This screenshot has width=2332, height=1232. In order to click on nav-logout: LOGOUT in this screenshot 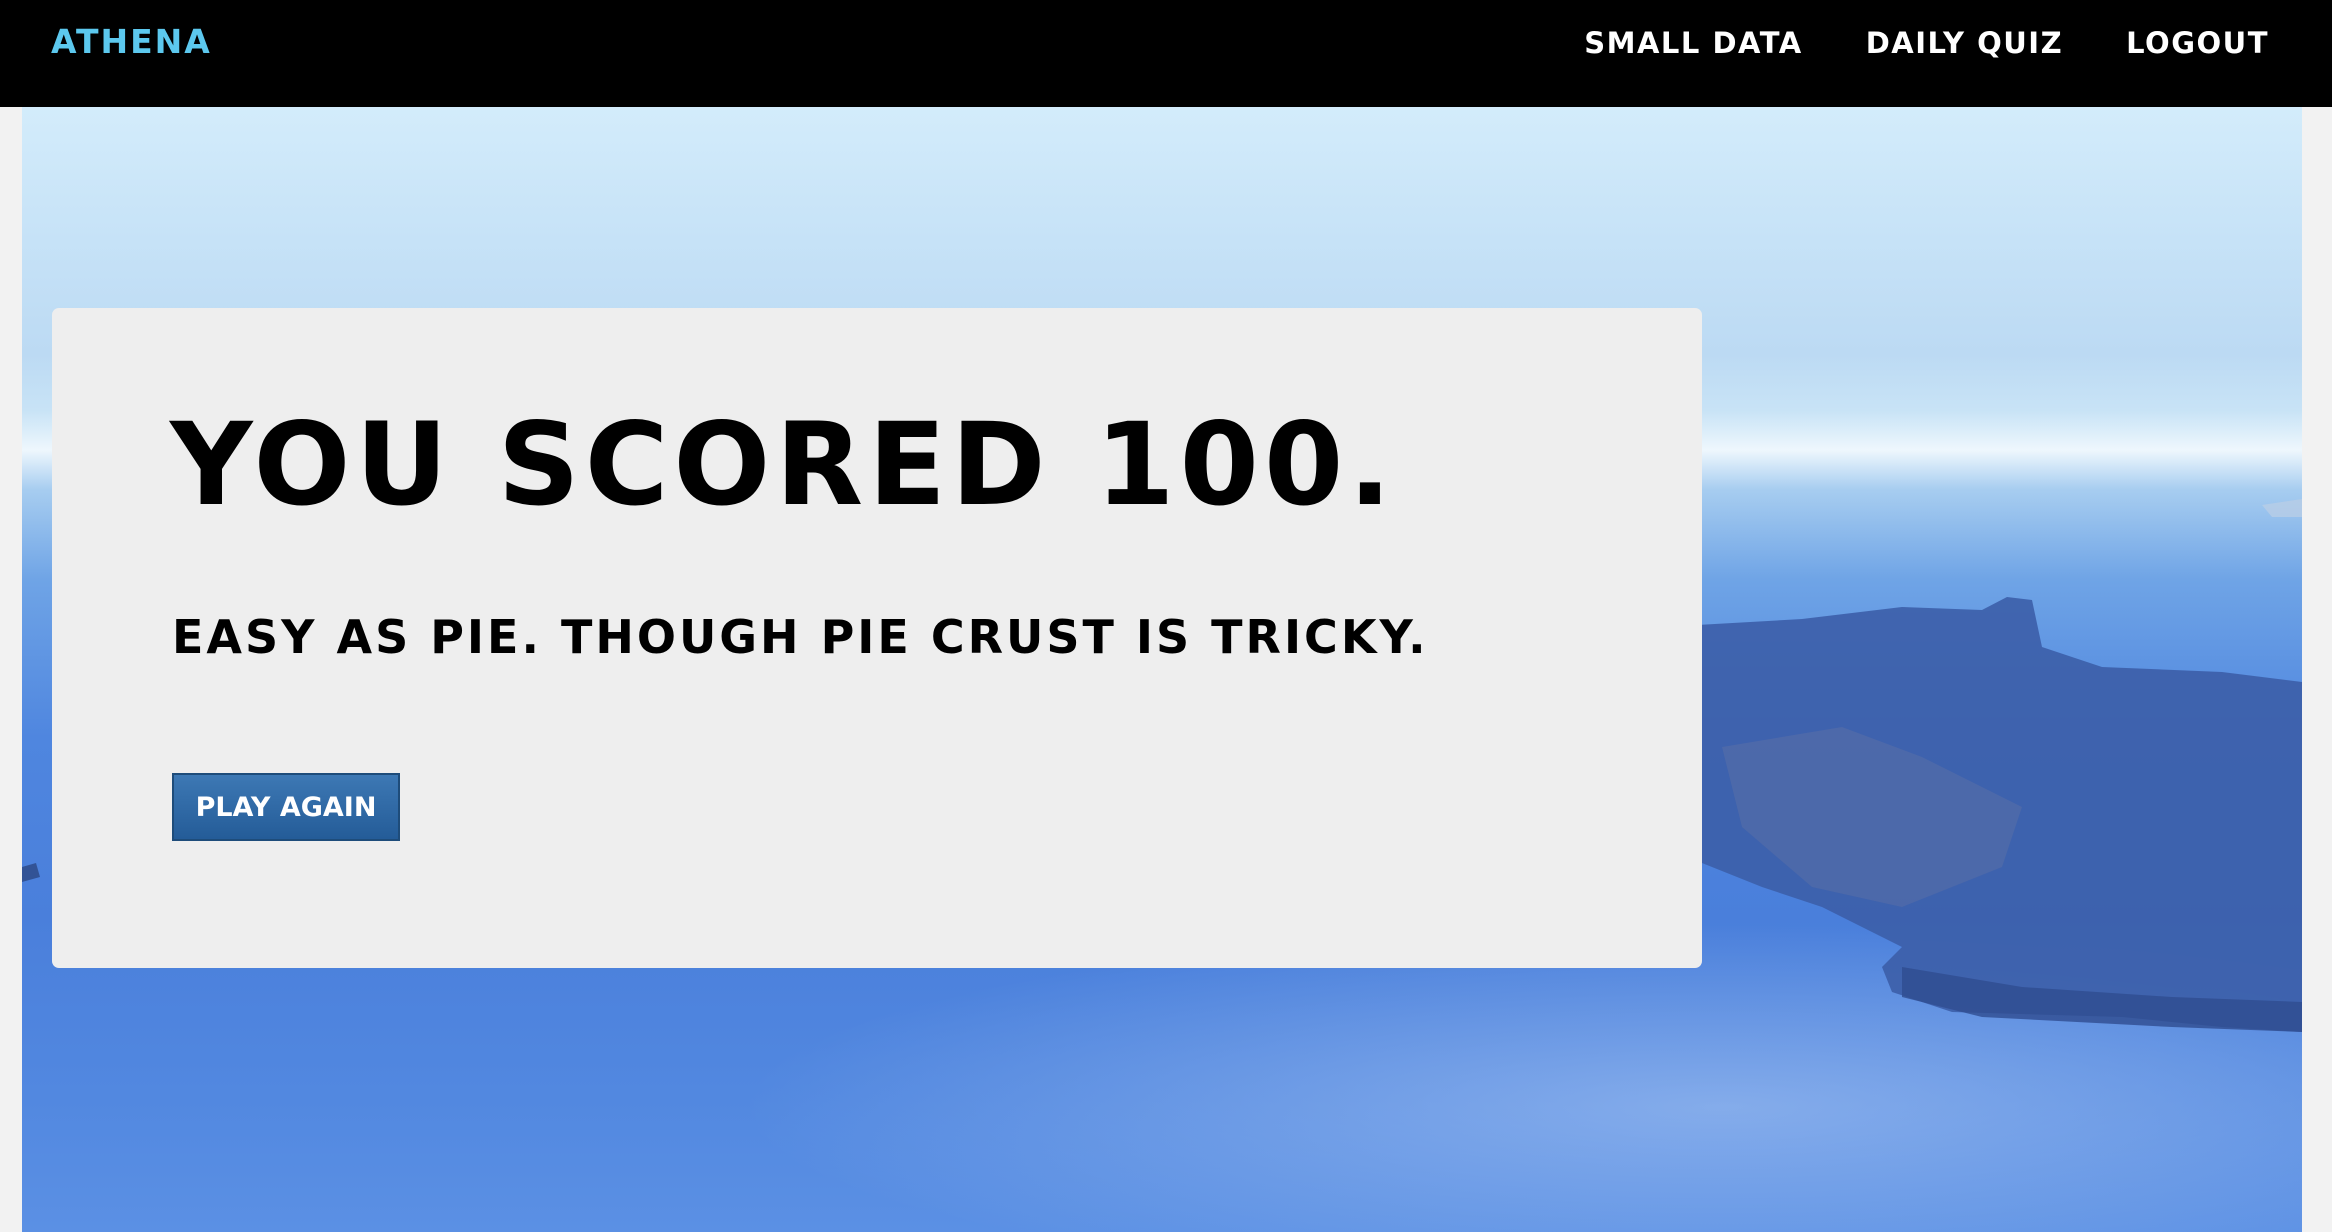, I will do `click(2197, 43)`.